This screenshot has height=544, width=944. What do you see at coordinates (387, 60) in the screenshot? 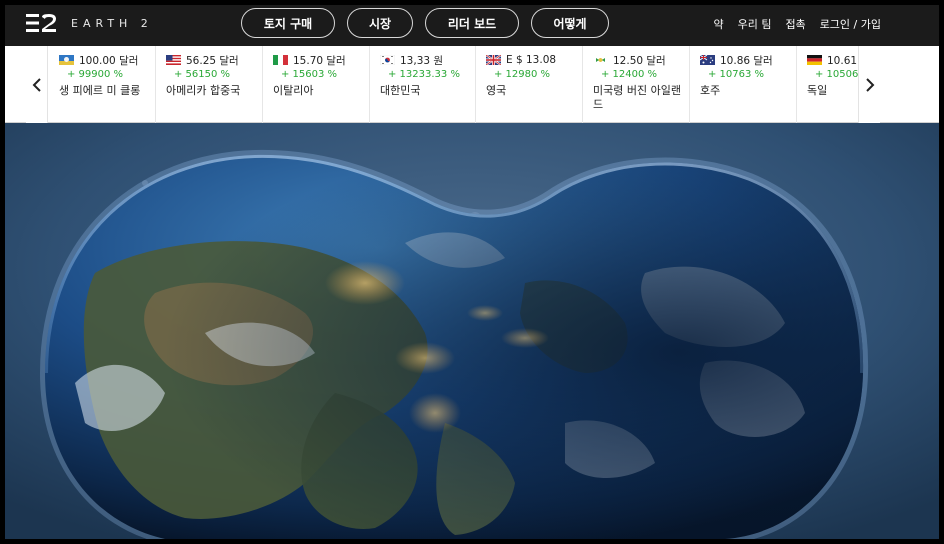
I see `kr-flag-icon` at bounding box center [387, 60].